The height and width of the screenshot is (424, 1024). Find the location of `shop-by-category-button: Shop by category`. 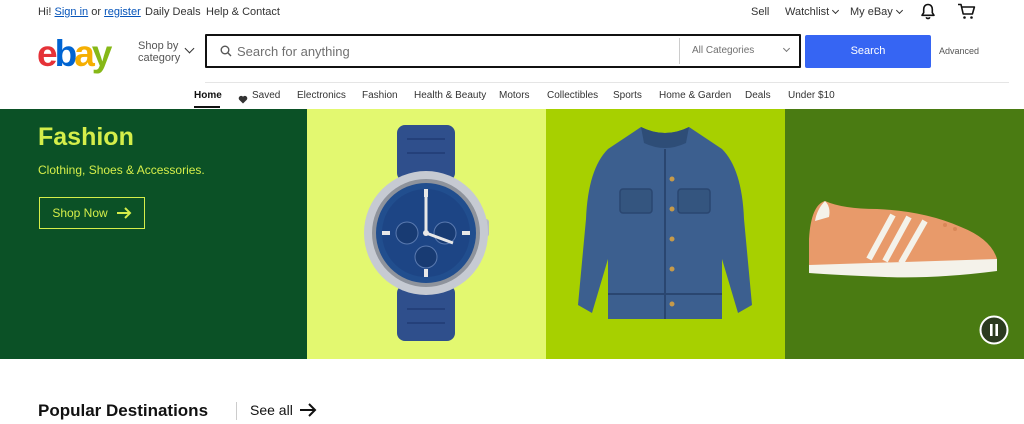

shop-by-category-button: Shop by category is located at coordinates (159, 52).